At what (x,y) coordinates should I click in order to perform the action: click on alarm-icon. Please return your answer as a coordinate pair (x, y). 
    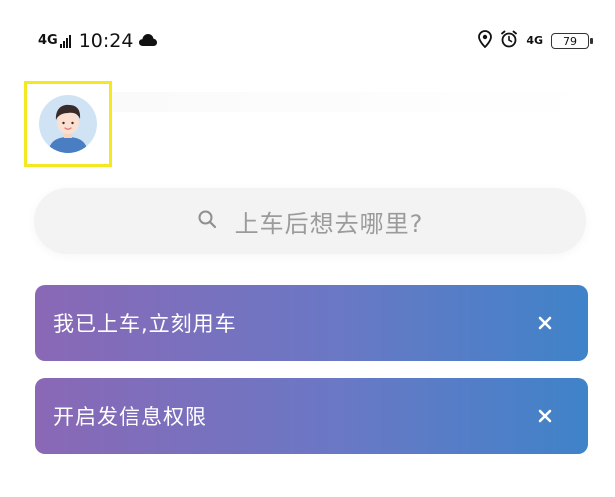
    Looking at the image, I should click on (509, 41).